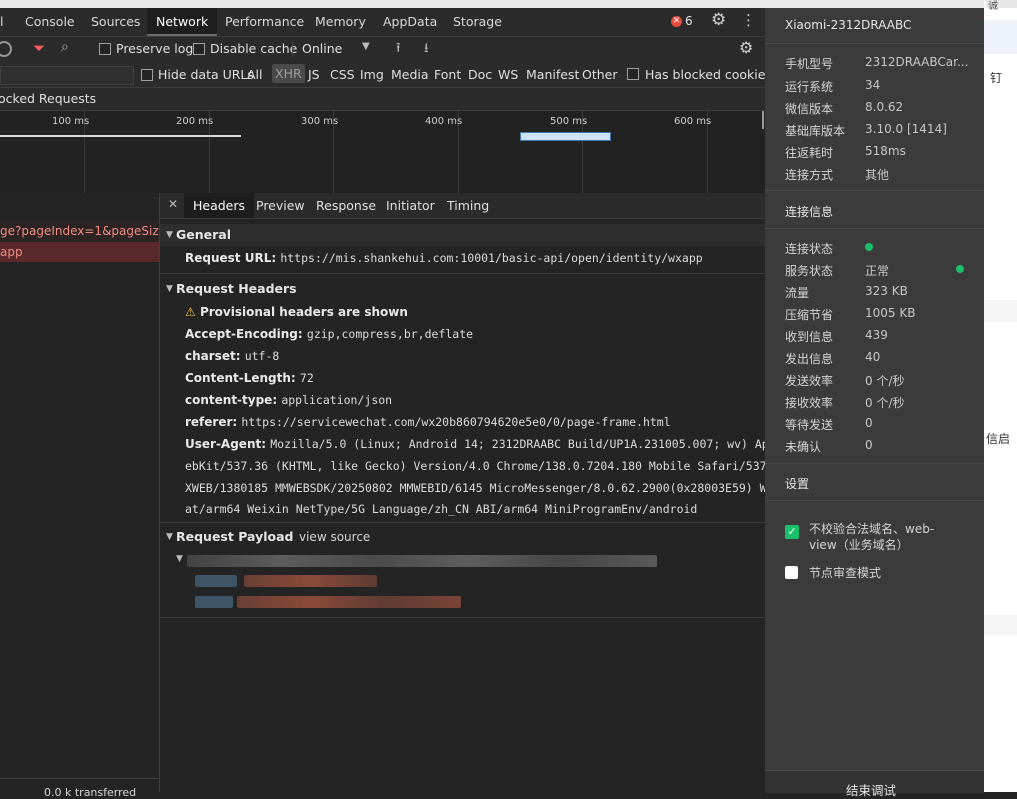  What do you see at coordinates (809, 337) in the screenshot?
I see `conn-key: 收到信息` at bounding box center [809, 337].